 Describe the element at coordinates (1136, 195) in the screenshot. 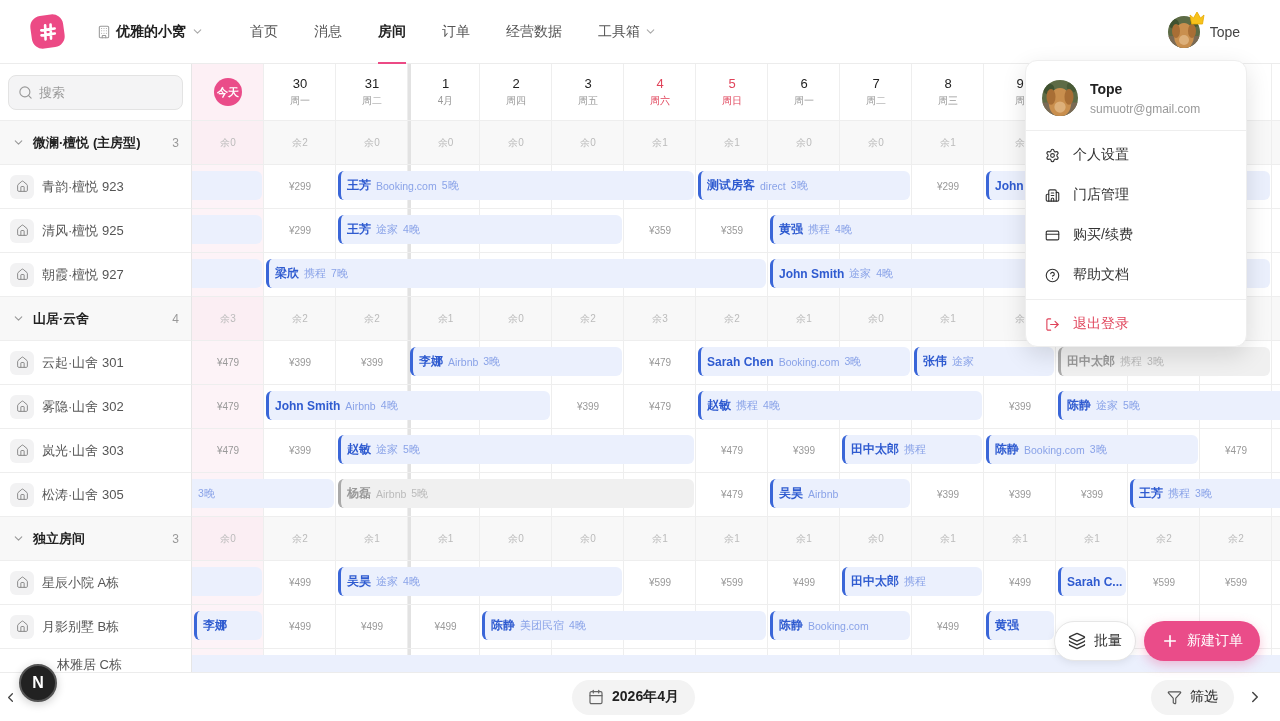

I see `menu-item: 门店管理` at that location.